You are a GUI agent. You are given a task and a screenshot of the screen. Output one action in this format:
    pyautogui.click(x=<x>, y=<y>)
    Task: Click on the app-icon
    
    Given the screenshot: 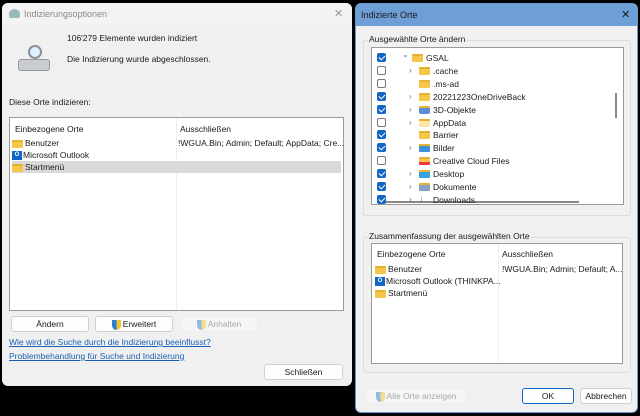 What is the action you would take?
    pyautogui.click(x=14, y=13)
    